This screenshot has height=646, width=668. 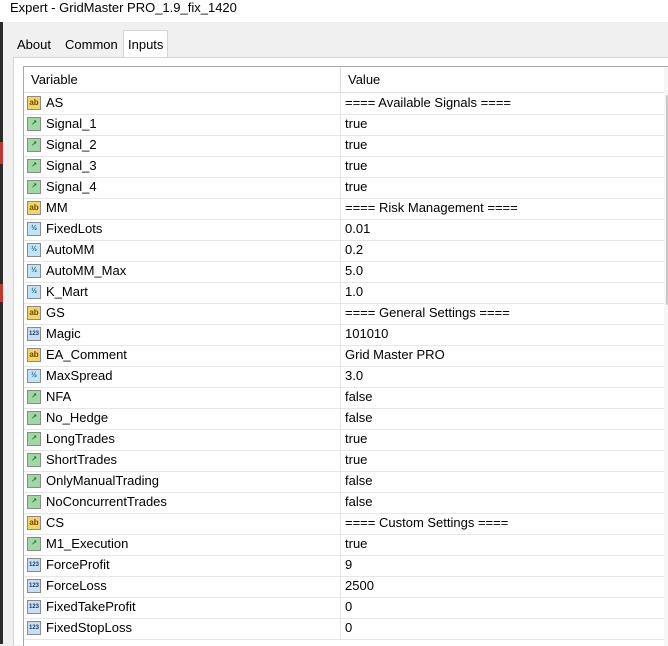 What do you see at coordinates (344, 440) in the screenshot?
I see `table-row: ↗ LongTrades true` at bounding box center [344, 440].